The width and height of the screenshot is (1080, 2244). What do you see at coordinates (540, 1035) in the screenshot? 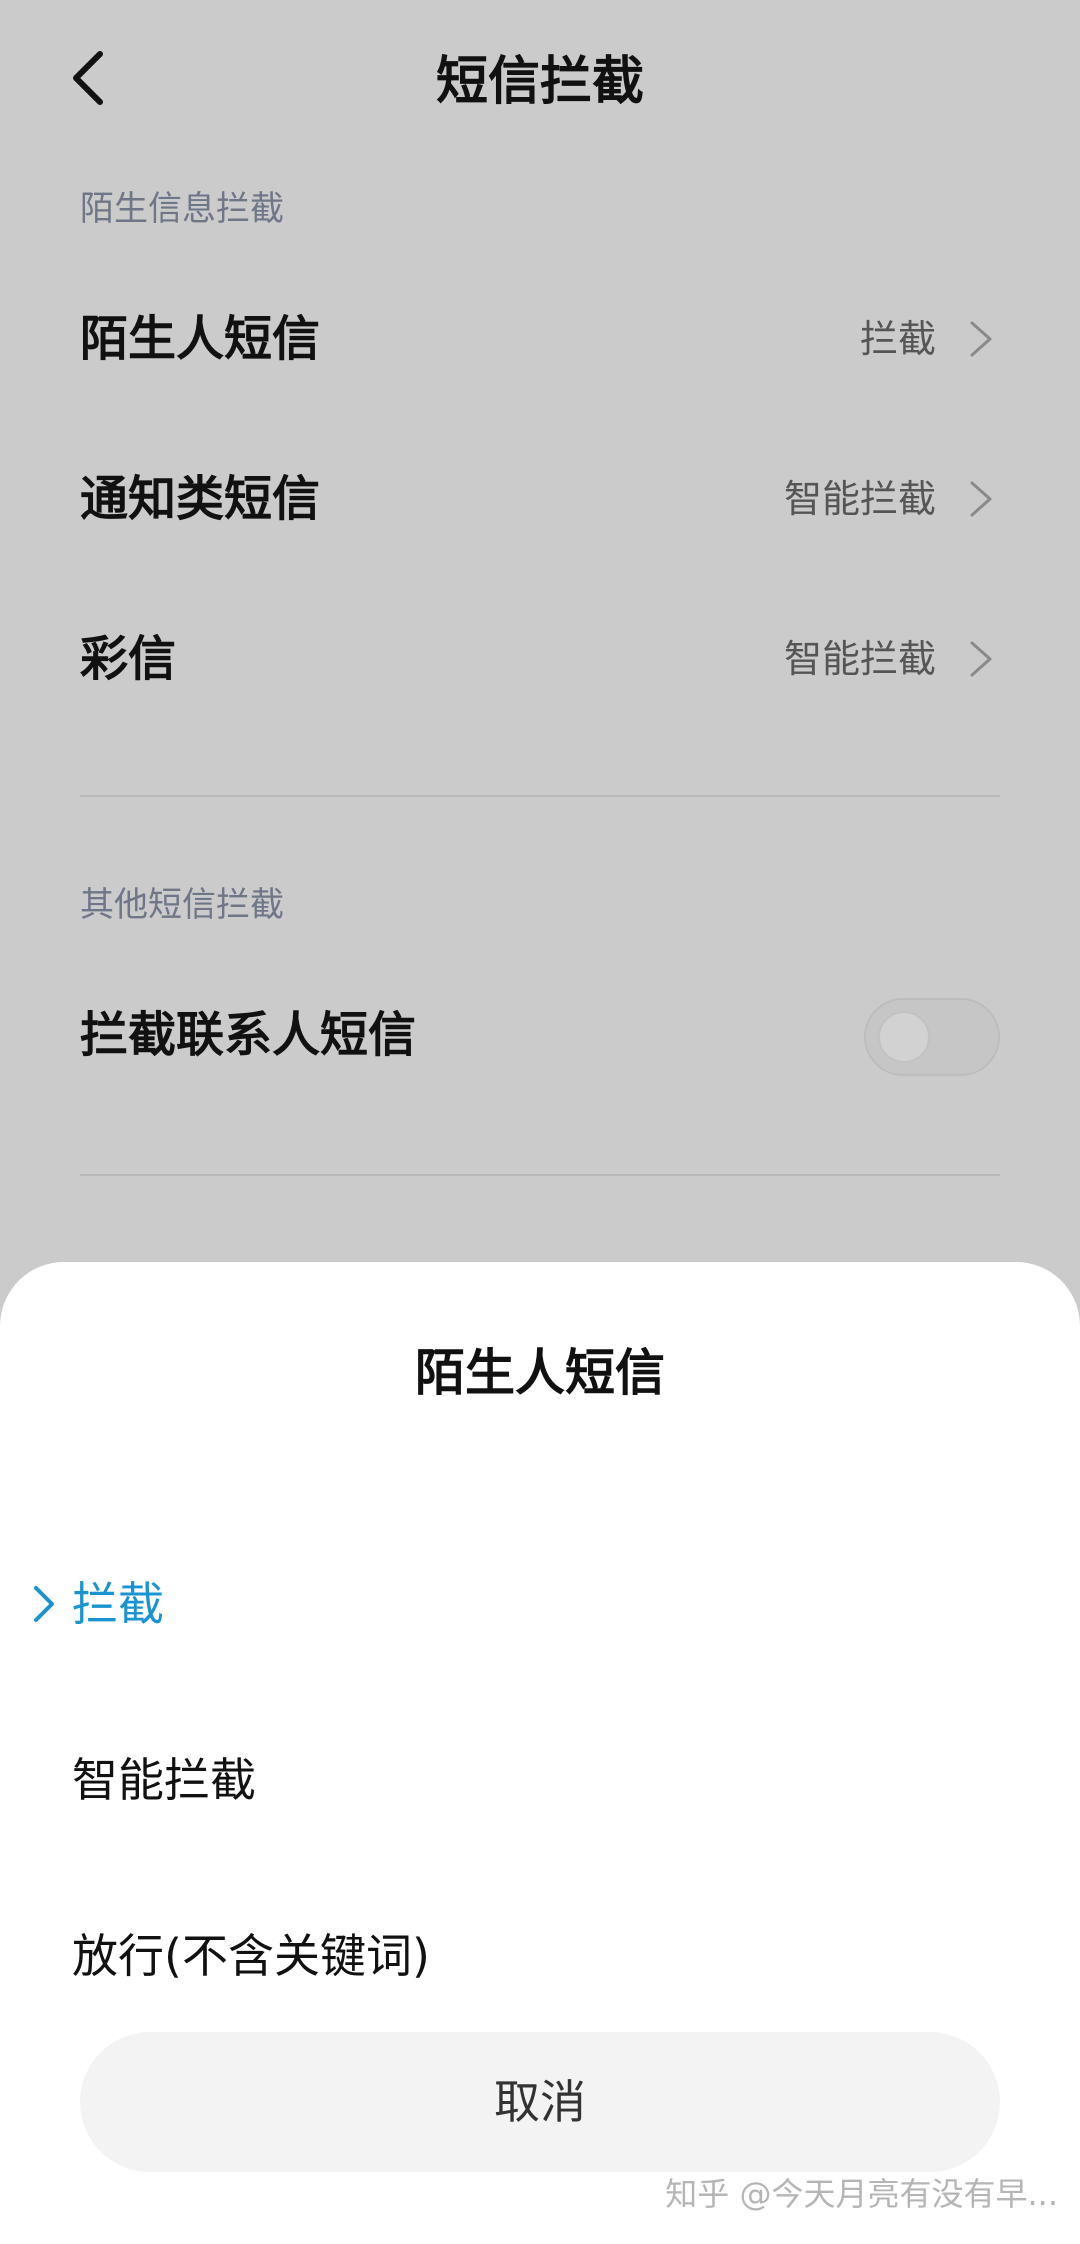
I see `row-block-contacts-sms: 拦截联系人短信` at bounding box center [540, 1035].